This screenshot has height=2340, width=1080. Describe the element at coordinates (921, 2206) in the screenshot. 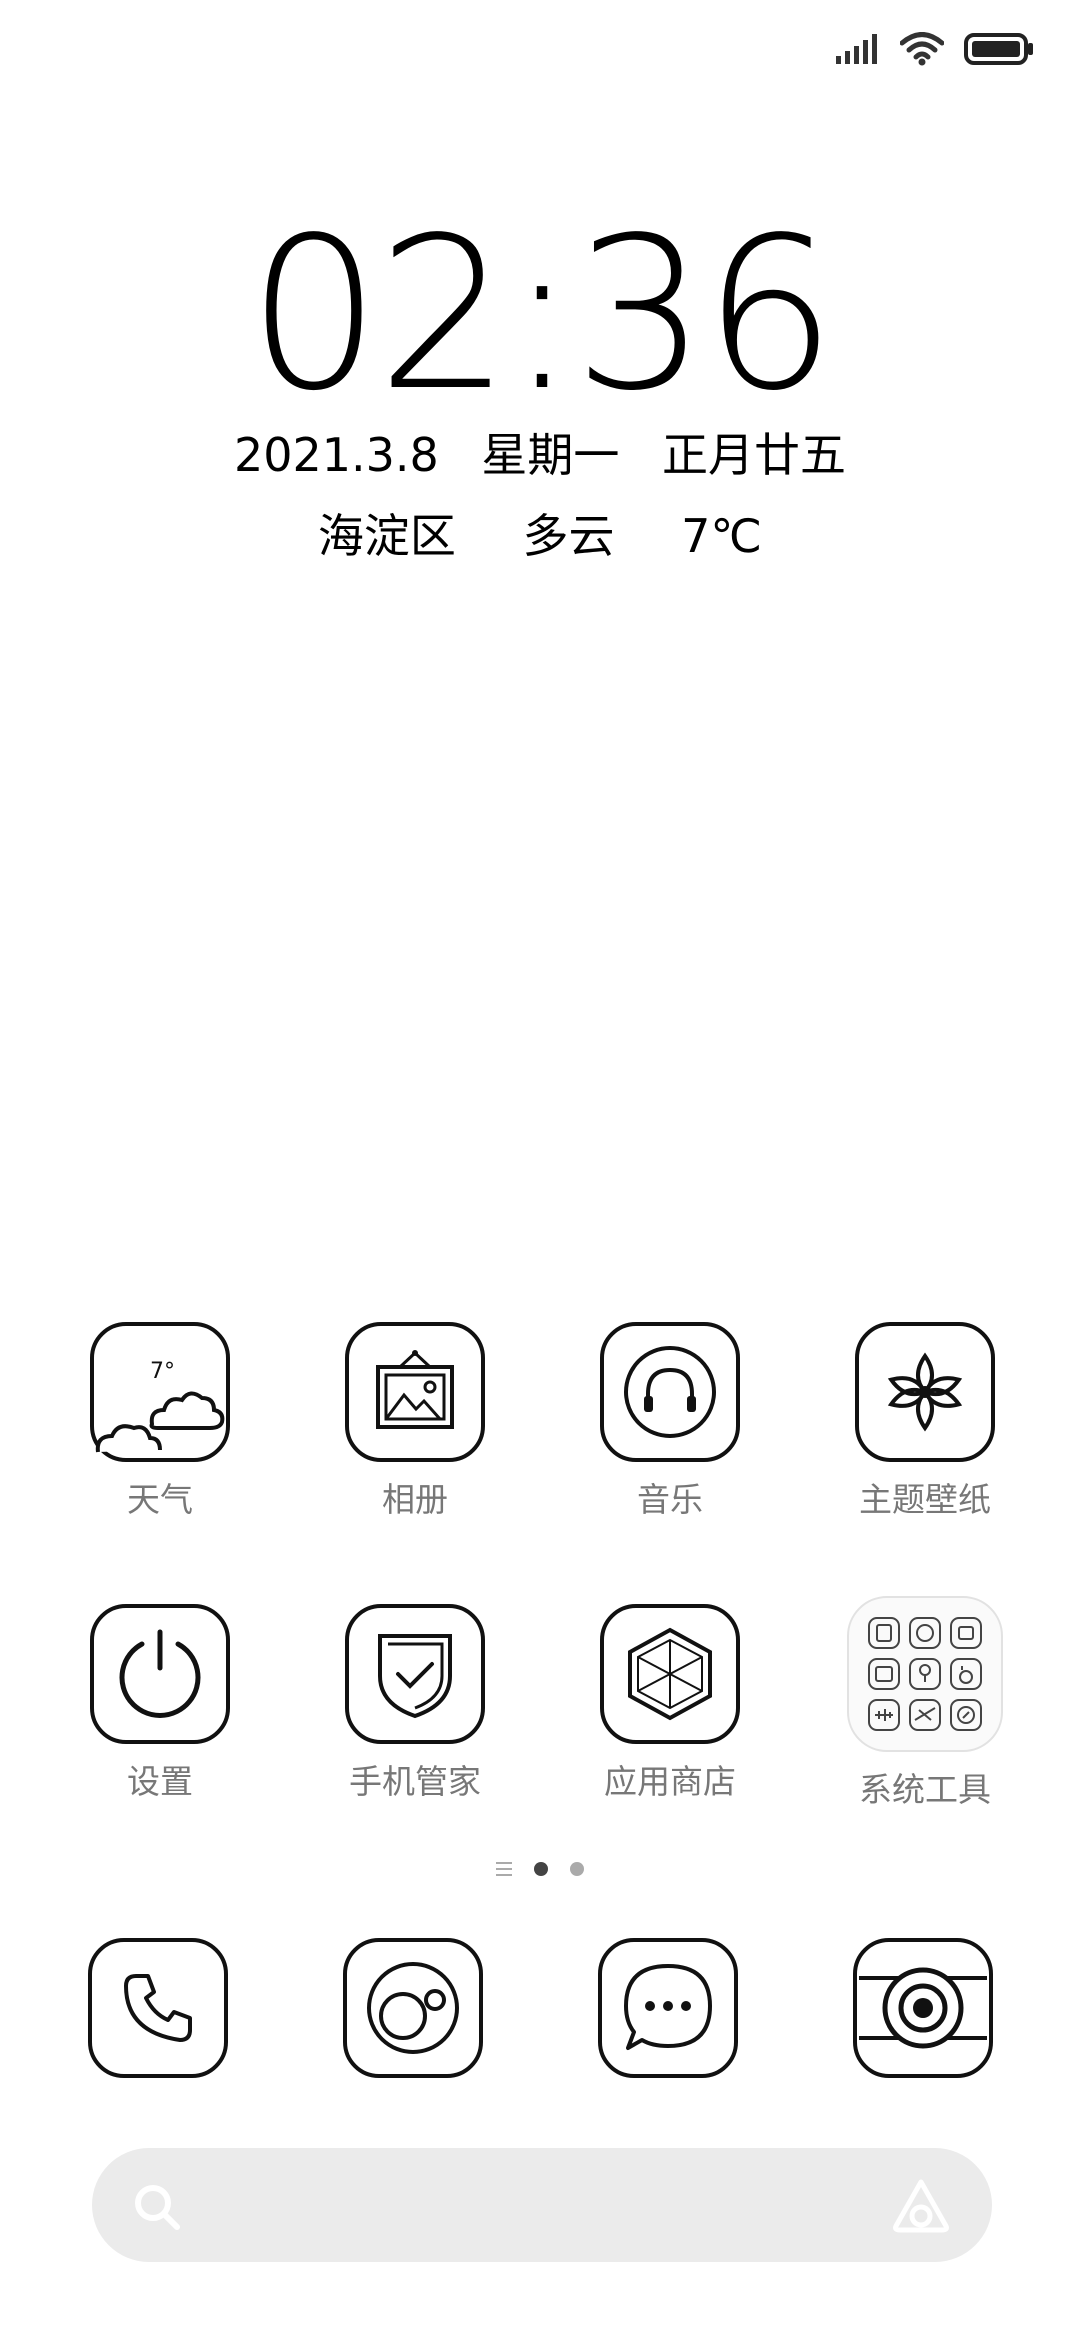

I see `assistant-icon` at that location.